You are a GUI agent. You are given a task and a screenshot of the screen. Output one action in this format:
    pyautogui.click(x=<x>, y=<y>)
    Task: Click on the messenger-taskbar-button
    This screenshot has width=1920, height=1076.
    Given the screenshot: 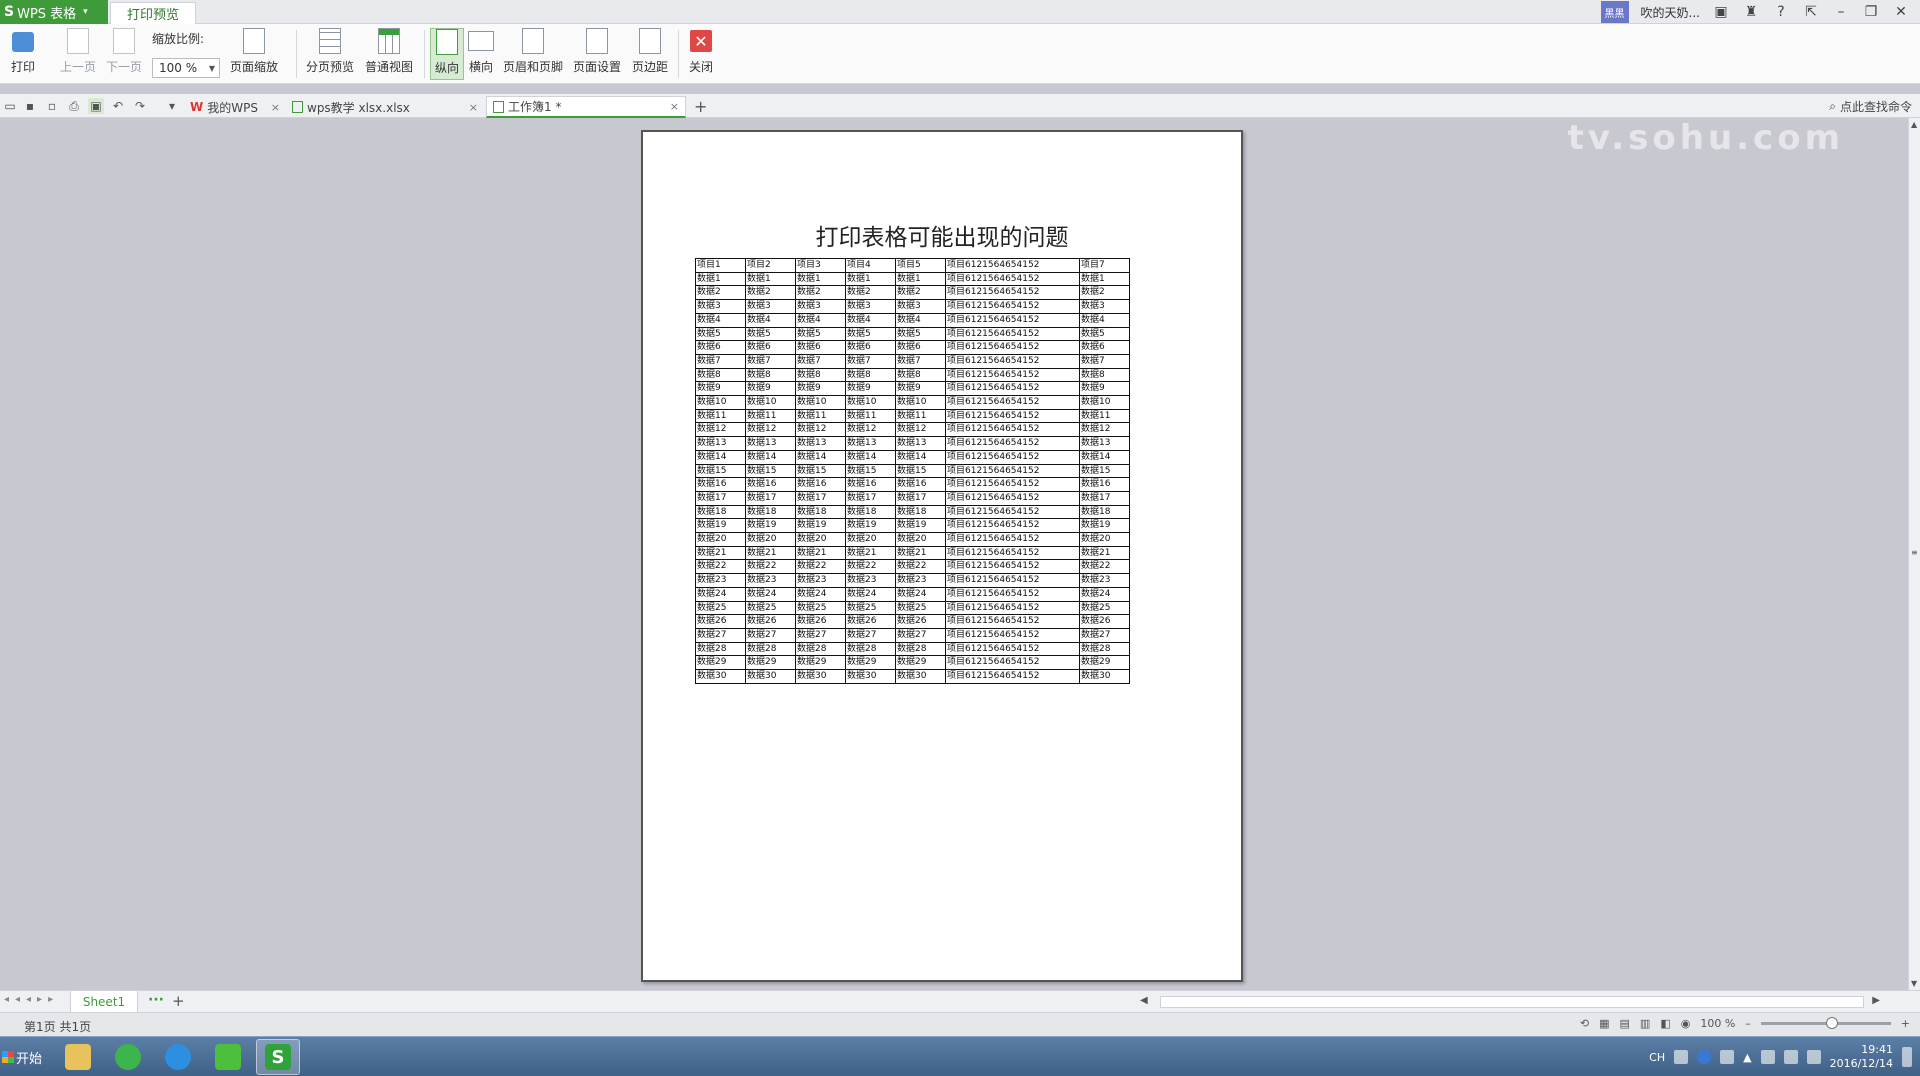 What is the action you would take?
    pyautogui.click(x=178, y=1057)
    